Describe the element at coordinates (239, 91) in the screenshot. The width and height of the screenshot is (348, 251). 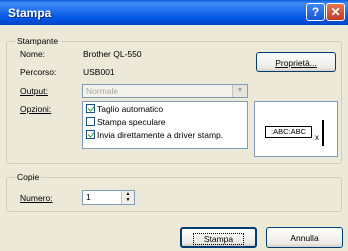
I see `chevron-down-icon: ▼` at that location.